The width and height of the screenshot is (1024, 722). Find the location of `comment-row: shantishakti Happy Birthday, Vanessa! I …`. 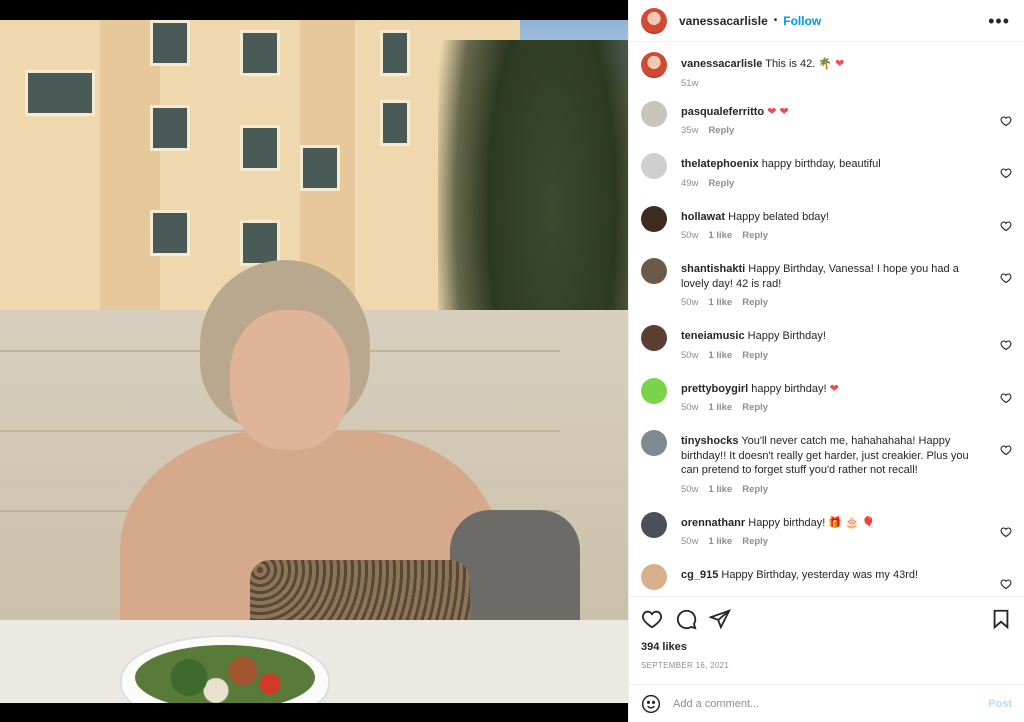

comment-row: shantishakti Happy Birthday, Vanessa! I … is located at coordinates (826, 283).